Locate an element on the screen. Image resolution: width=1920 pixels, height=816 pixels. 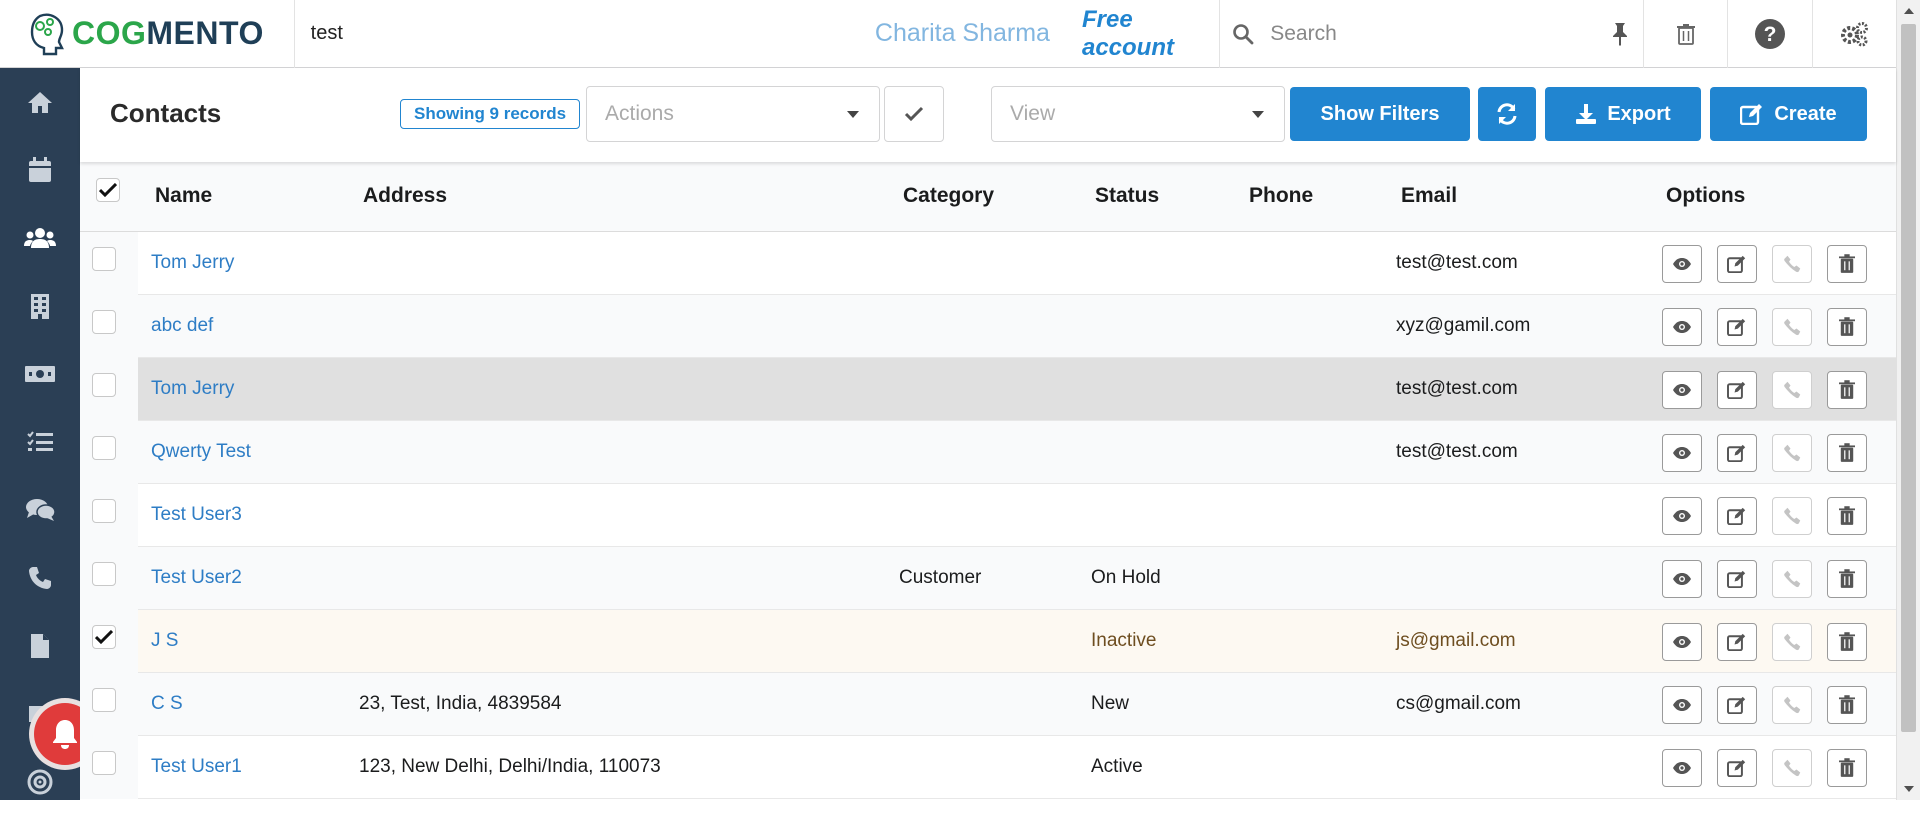
column-header-category: Category is located at coordinates (948, 196).